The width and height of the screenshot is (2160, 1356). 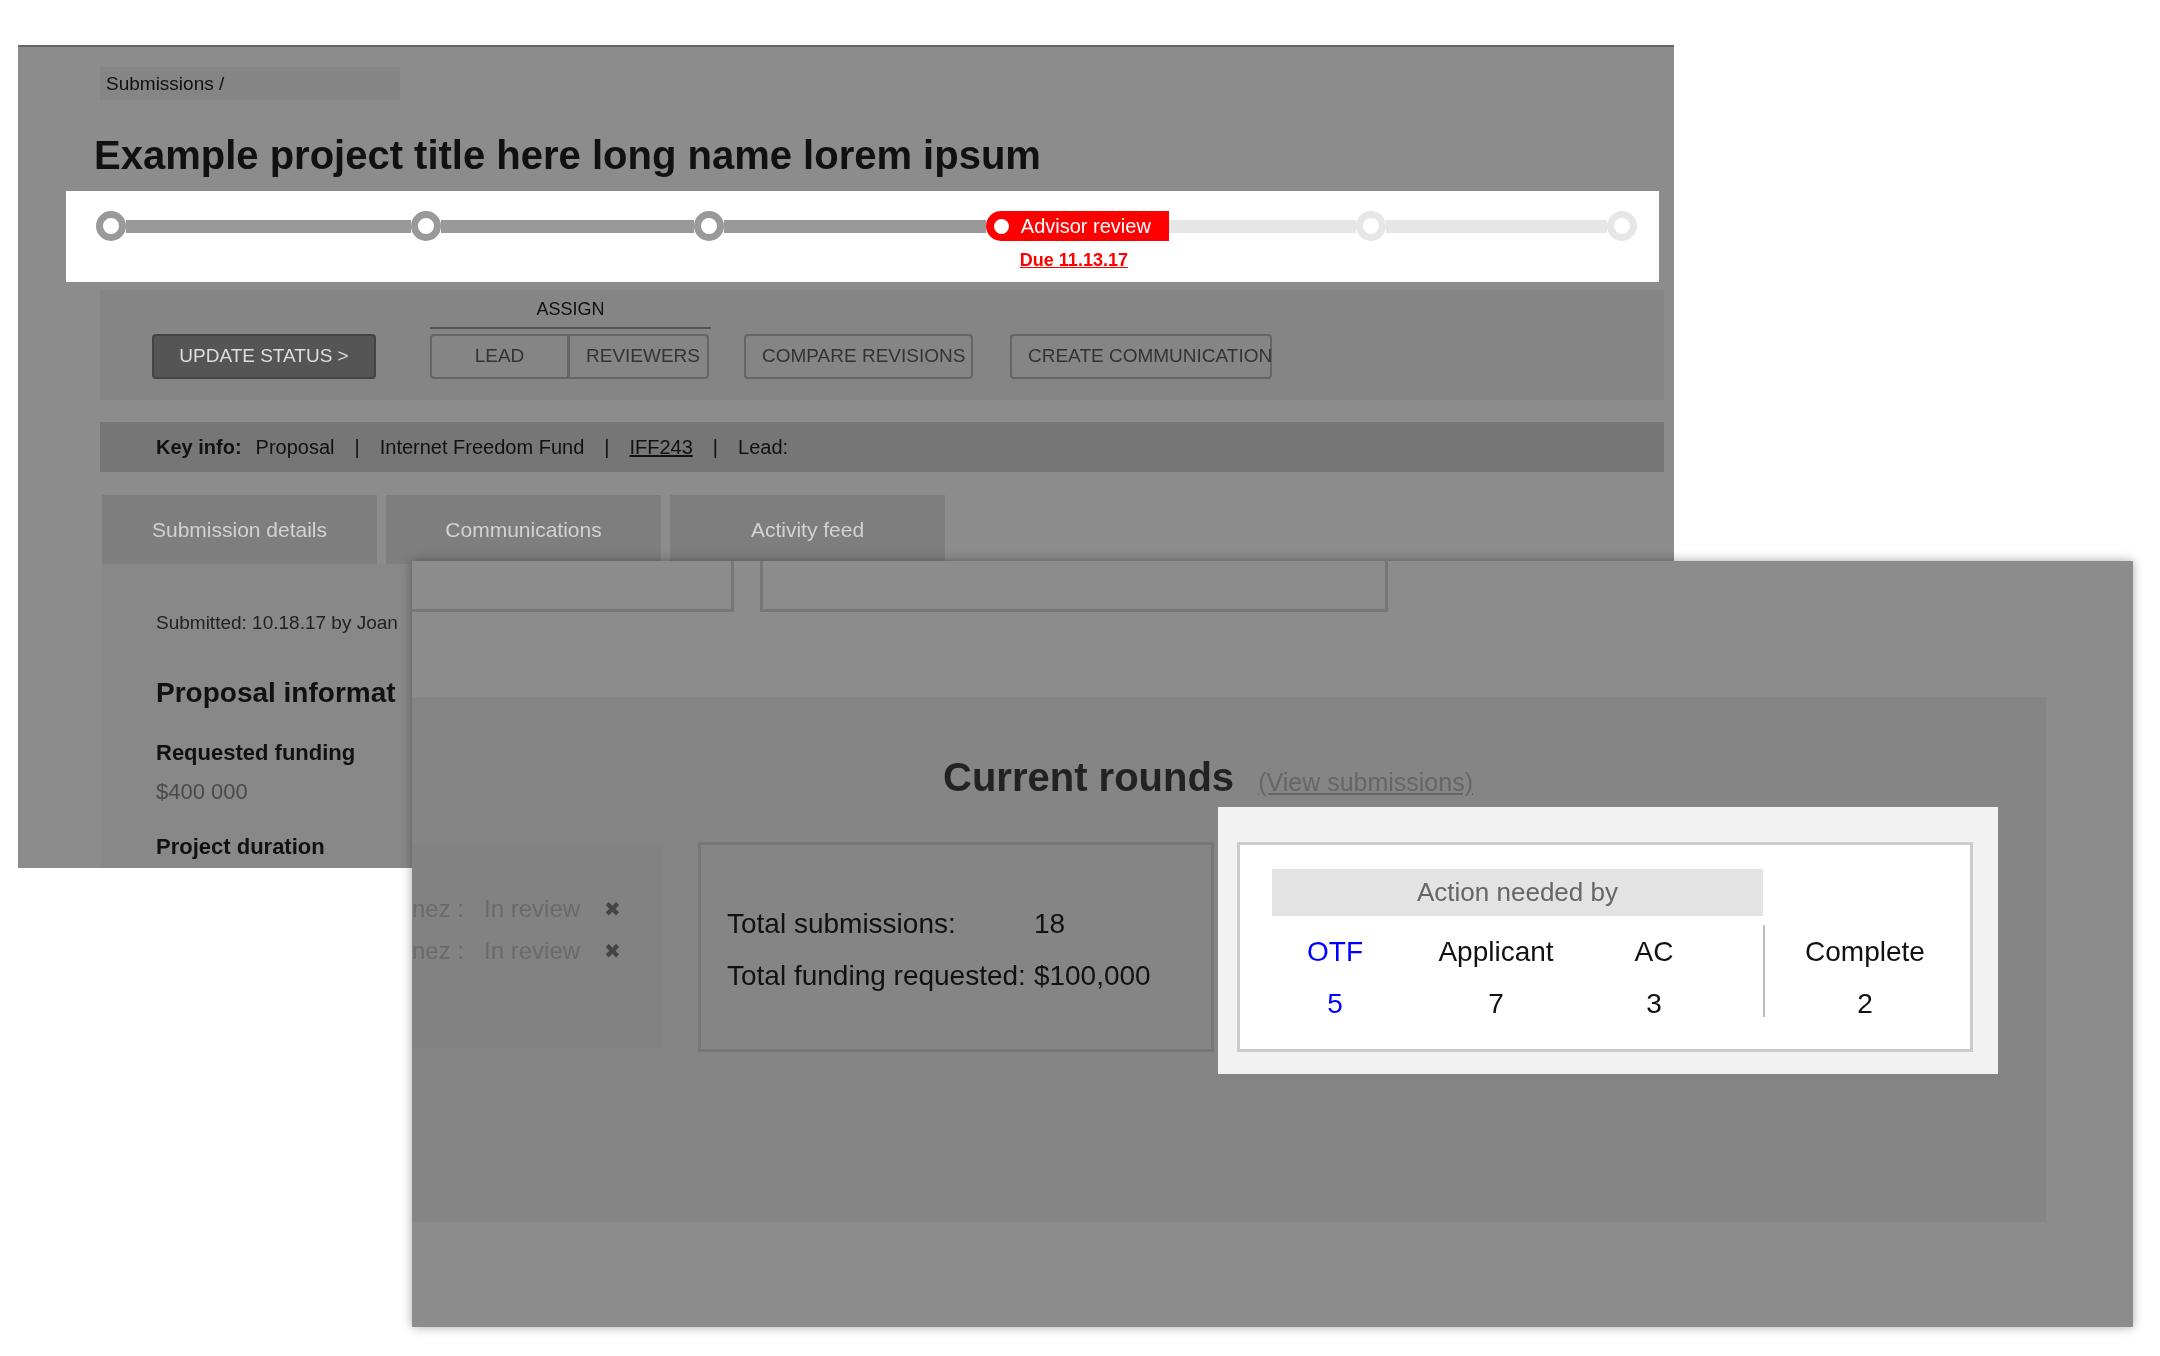 What do you see at coordinates (876, 976) in the screenshot?
I see `total-label: Total funding requested:` at bounding box center [876, 976].